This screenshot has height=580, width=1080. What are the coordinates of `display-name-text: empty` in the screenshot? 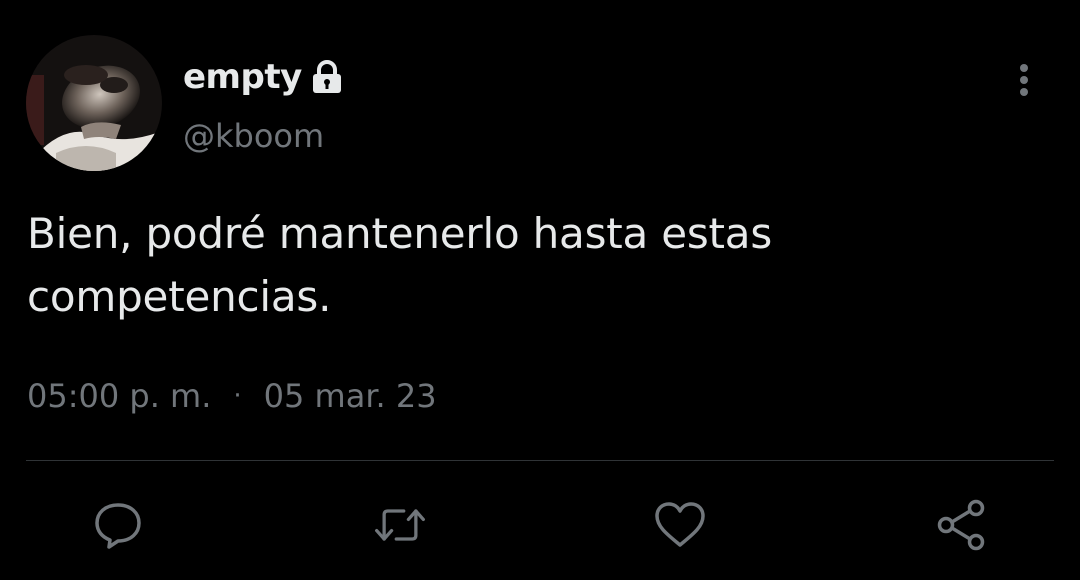 It's located at (242, 77).